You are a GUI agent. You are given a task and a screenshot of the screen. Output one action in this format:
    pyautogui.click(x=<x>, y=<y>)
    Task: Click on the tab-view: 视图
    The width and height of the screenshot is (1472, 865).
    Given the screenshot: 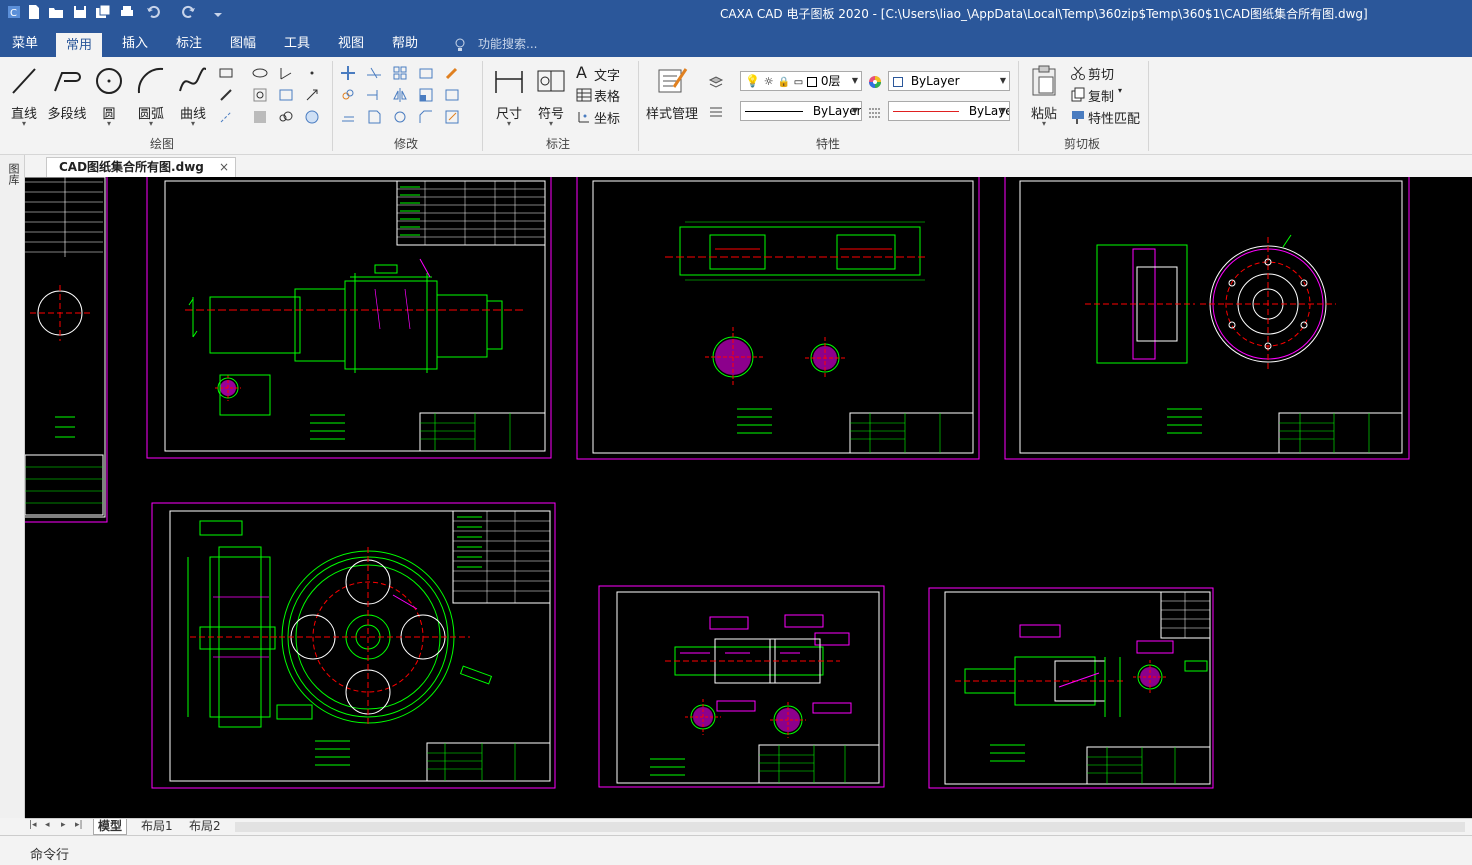 What is the action you would take?
    pyautogui.click(x=351, y=45)
    